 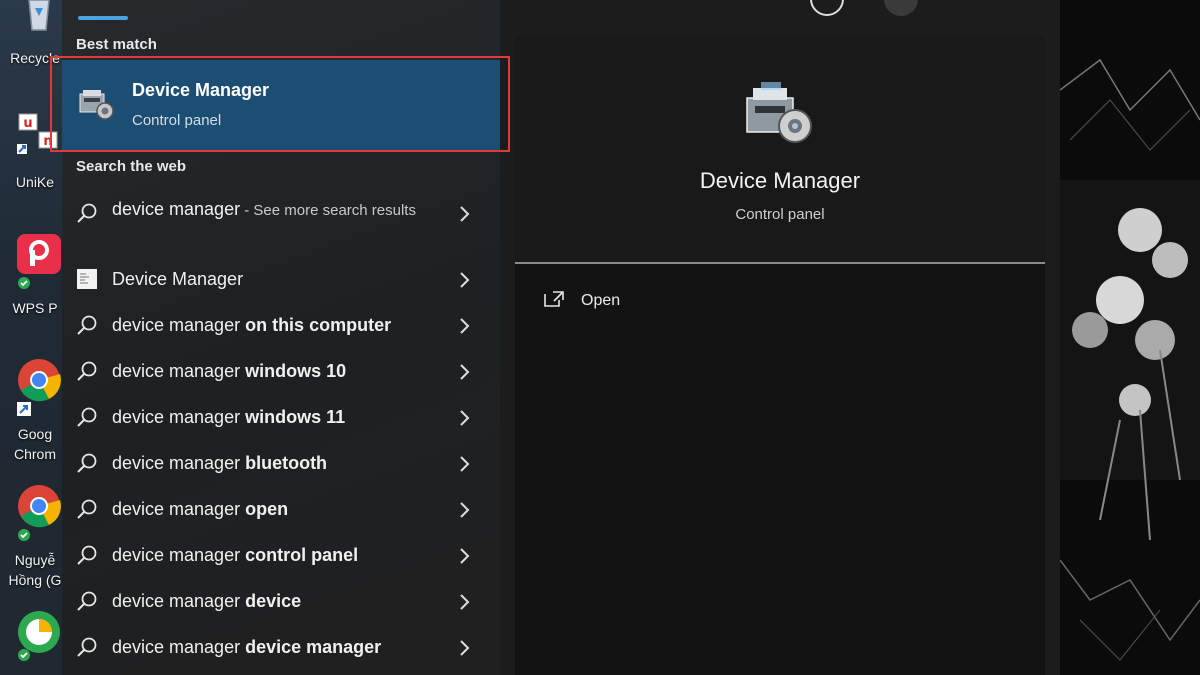 What do you see at coordinates (39, 254) in the screenshot?
I see `wps-icon` at bounding box center [39, 254].